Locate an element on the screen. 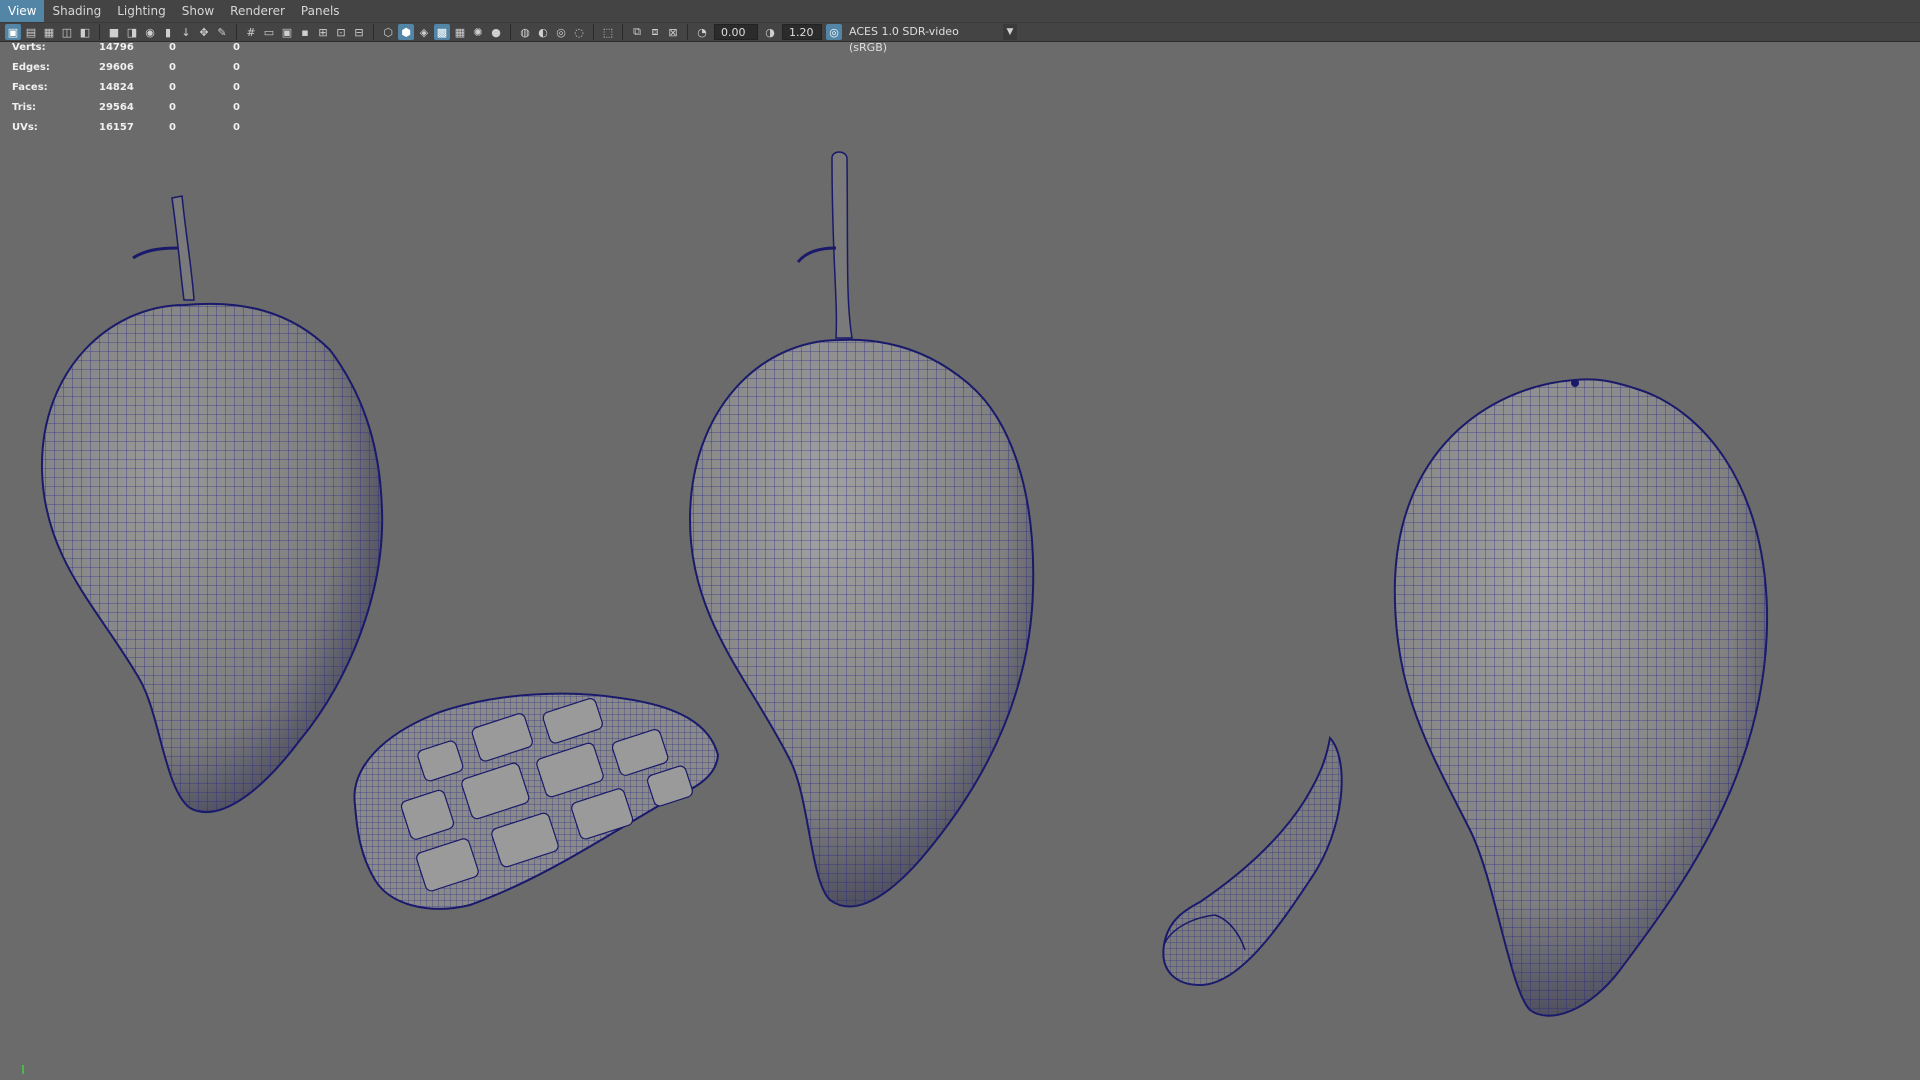  hud-row-faces: Faces: 14824 0 0 is located at coordinates (132, 92).